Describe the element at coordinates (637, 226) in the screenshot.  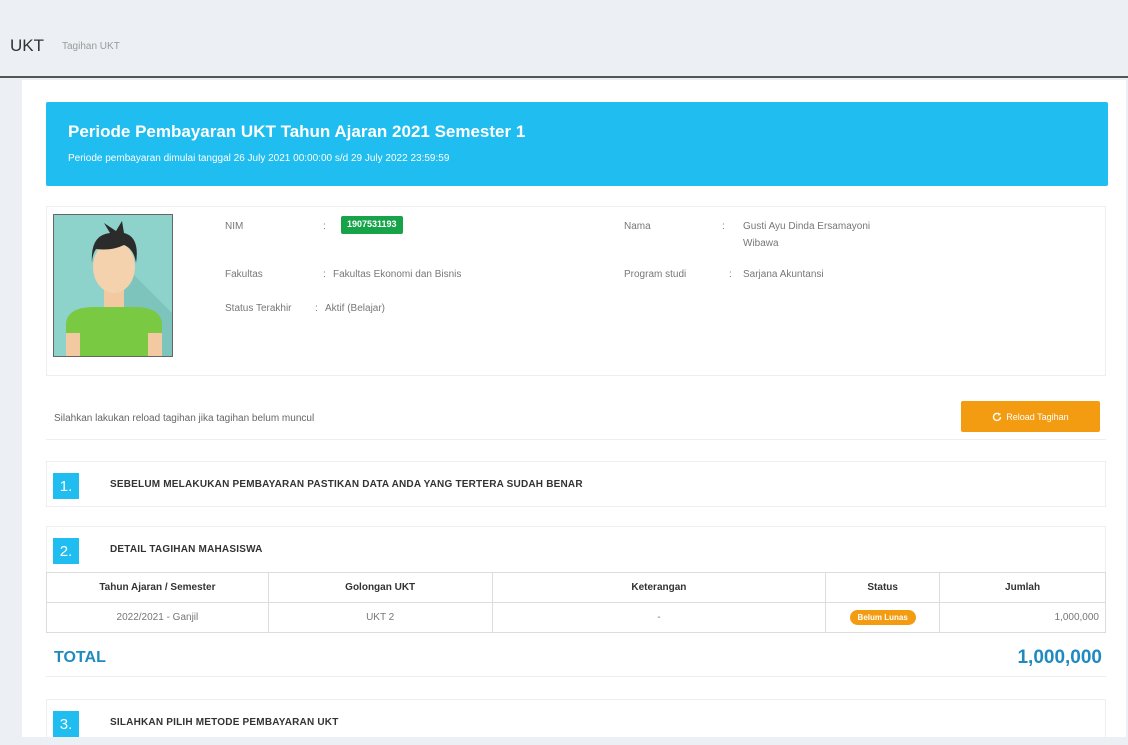
I see `nama-label: Nama` at that location.